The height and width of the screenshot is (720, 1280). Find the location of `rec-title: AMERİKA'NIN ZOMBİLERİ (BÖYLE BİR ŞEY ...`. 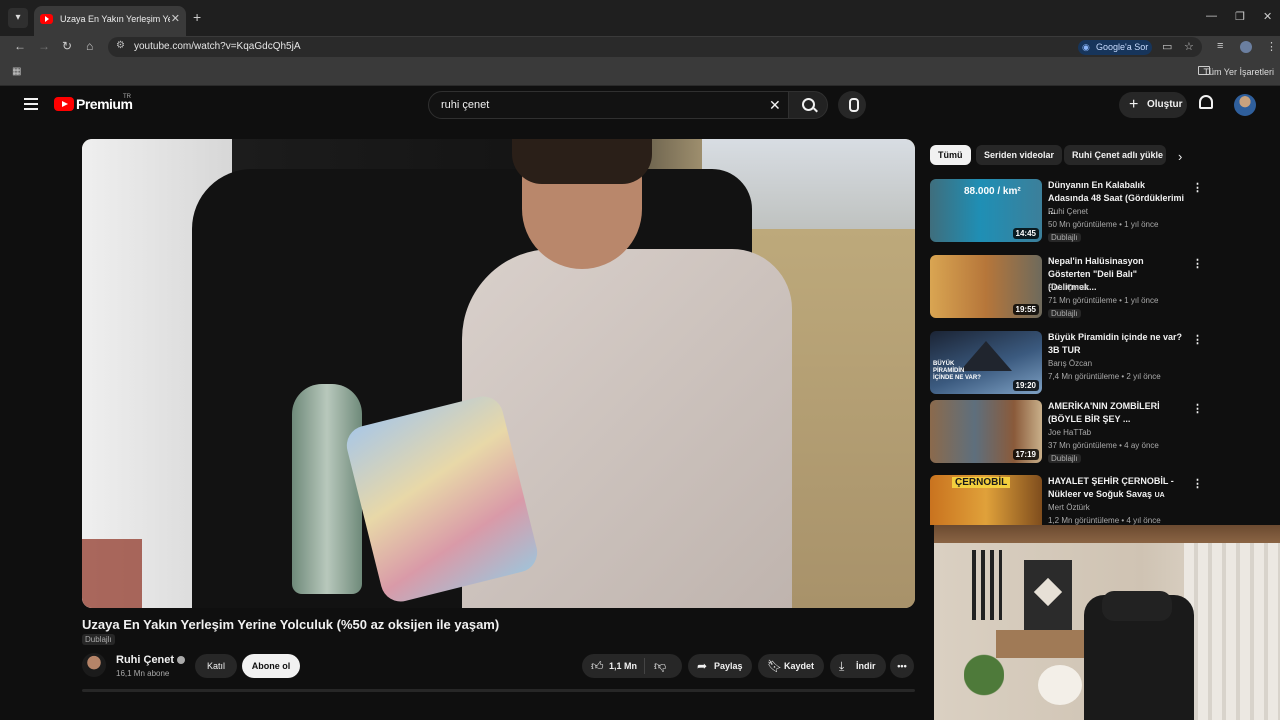

rec-title: AMERİKA'NIN ZOMBİLERİ (BÖYLE BİR ŞEY ... is located at coordinates (1117, 413).